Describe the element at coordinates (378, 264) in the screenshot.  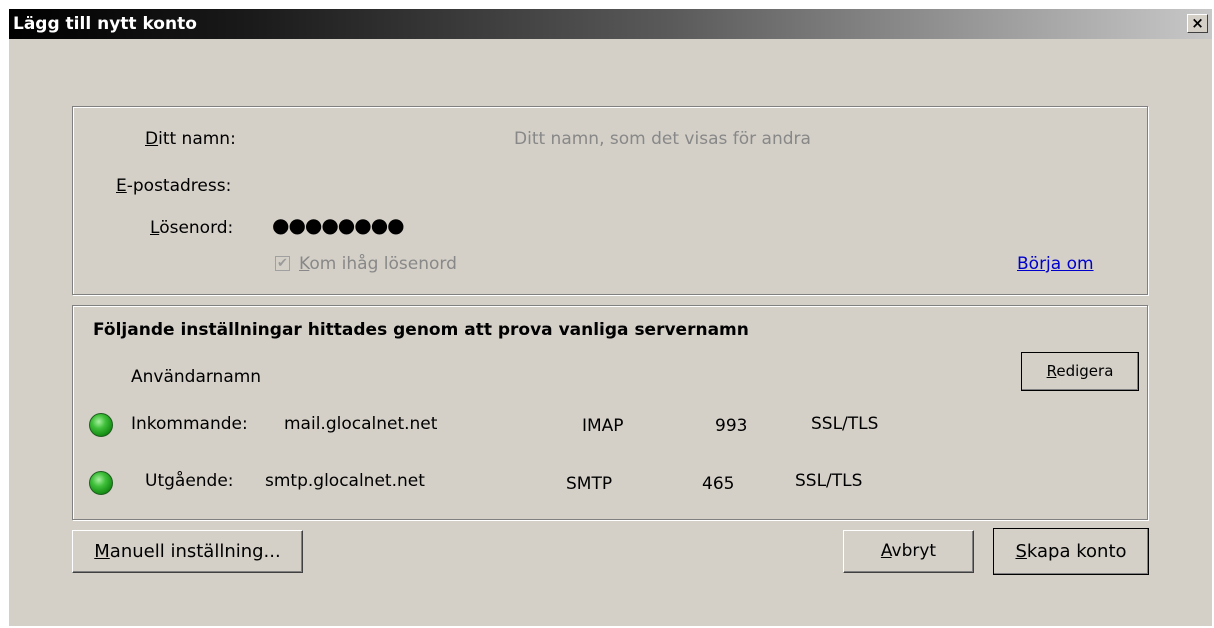
I see `remember-password-label: Kom ihåg lösenord` at that location.